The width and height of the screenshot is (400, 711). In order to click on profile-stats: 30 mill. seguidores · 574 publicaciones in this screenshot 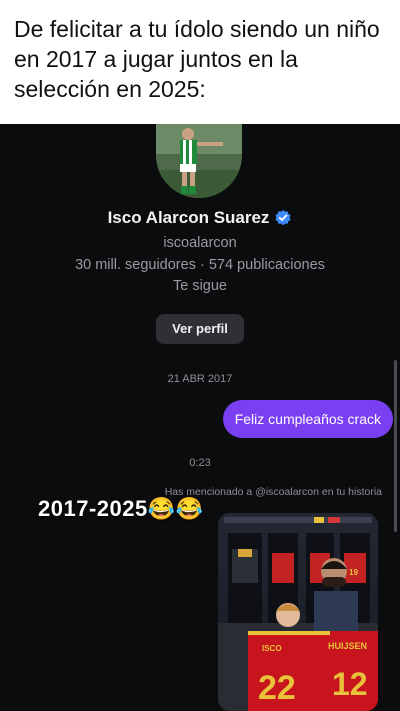, I will do `click(200, 265)`.